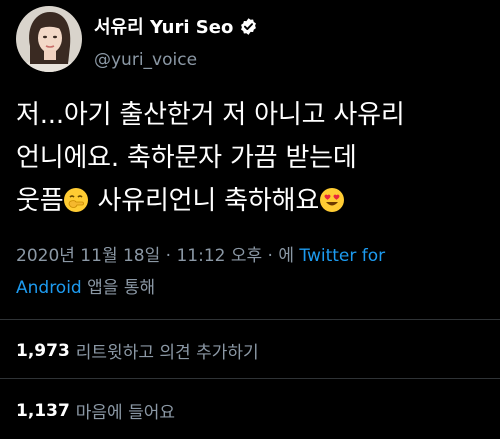 Image resolution: width=500 pixels, height=439 pixels. What do you see at coordinates (248, 26) in the screenshot?
I see `verified-badge-icon` at bounding box center [248, 26].